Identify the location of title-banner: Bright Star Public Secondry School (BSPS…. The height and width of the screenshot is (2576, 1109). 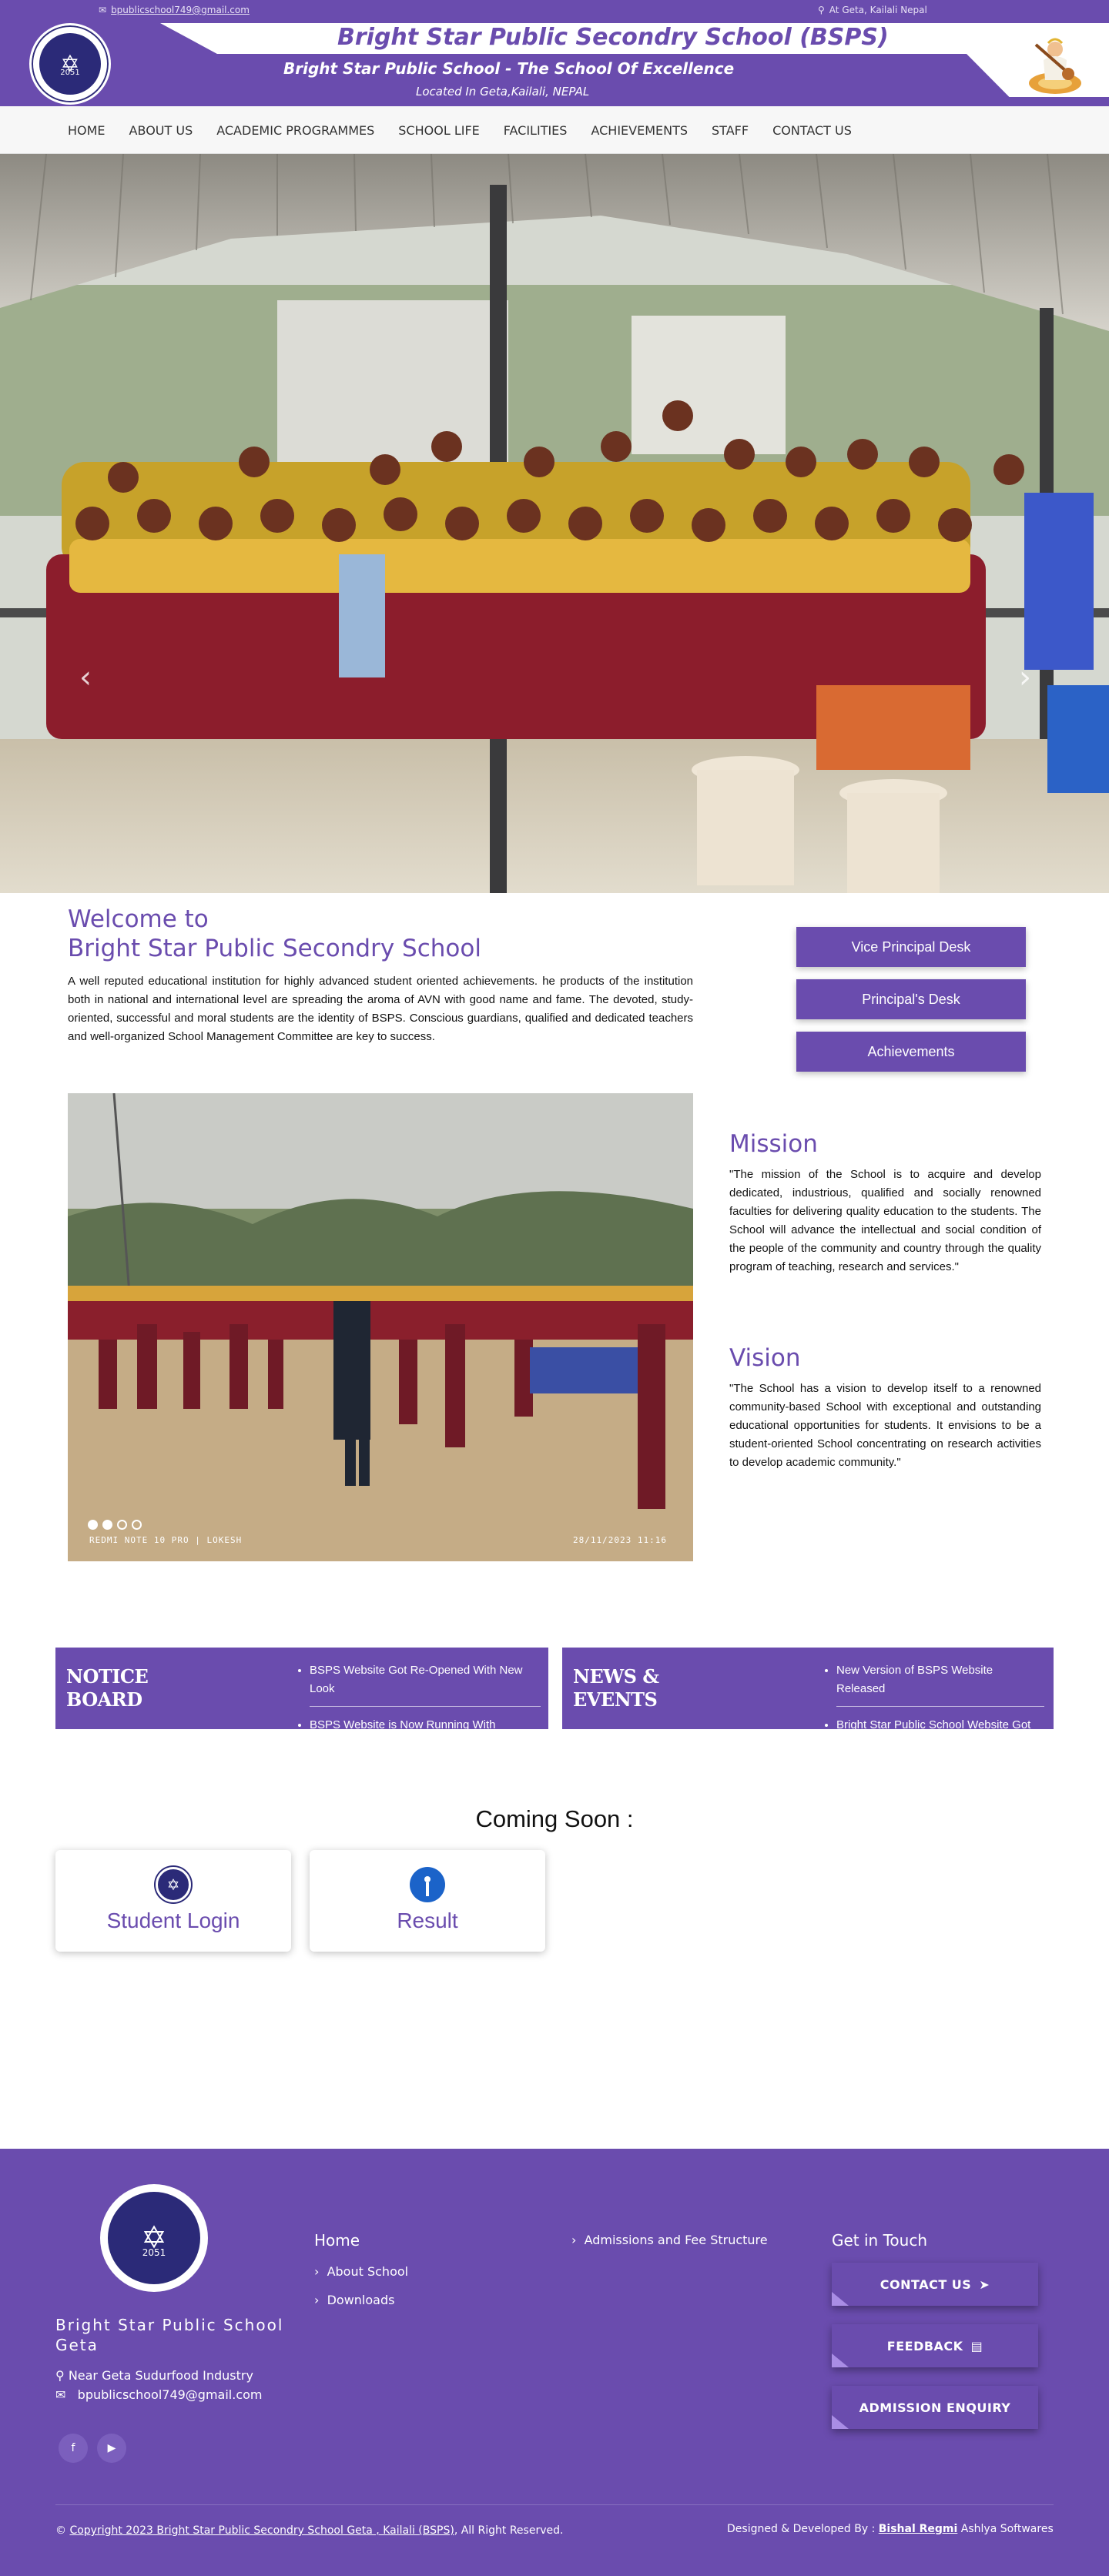
(634, 38).